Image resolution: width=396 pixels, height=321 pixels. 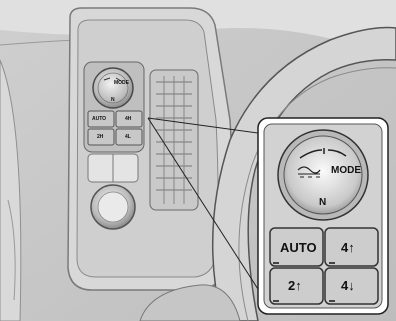 I want to click on zoom-4l-button, so click(x=351, y=286).